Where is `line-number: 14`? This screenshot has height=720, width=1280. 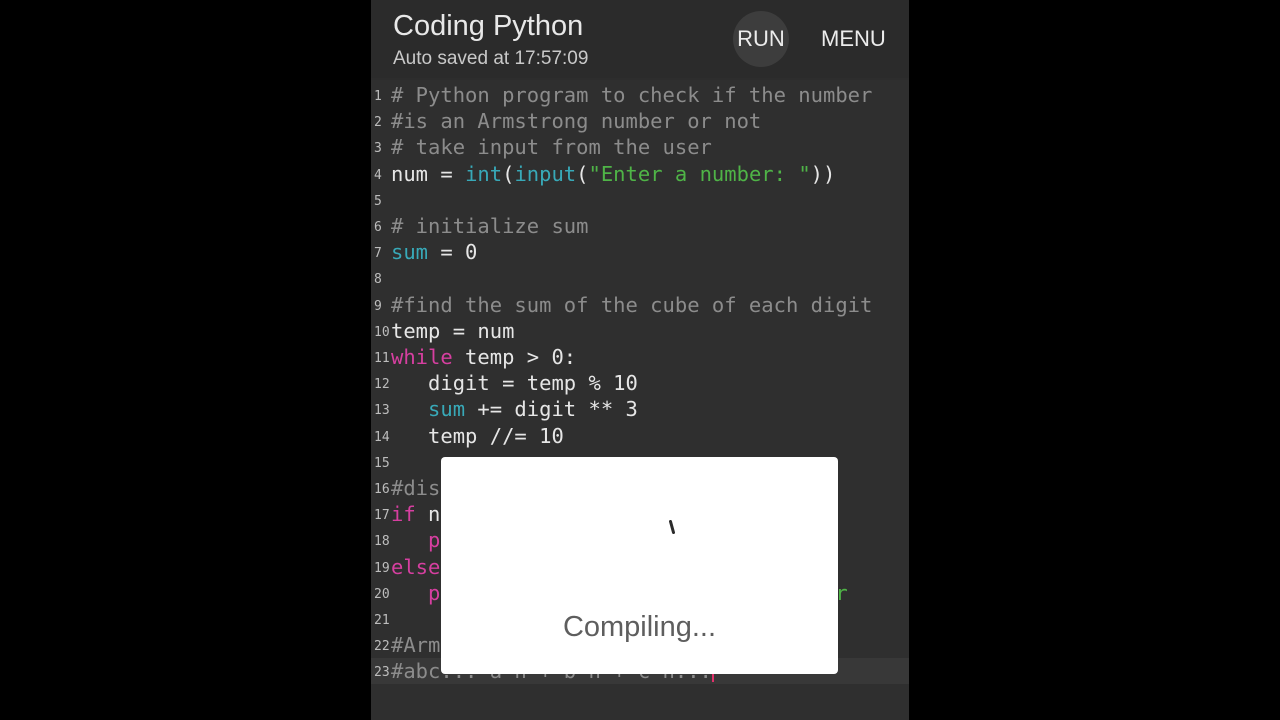
line-number: 14 is located at coordinates (382, 437).